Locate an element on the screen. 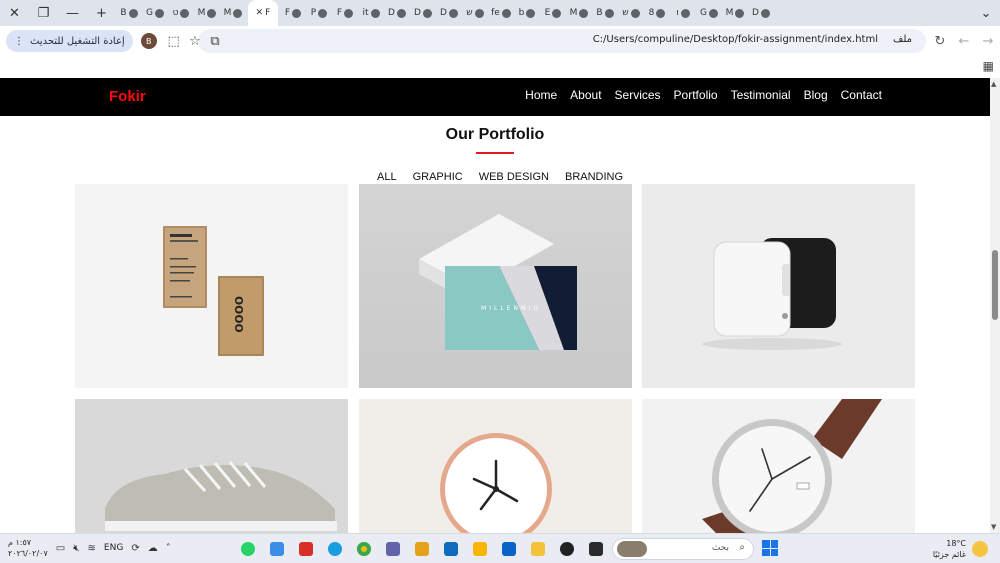 Image resolution: width=1000 pixels, height=563 pixels. portfolio-item-brown-strap-watch is located at coordinates (778, 466).